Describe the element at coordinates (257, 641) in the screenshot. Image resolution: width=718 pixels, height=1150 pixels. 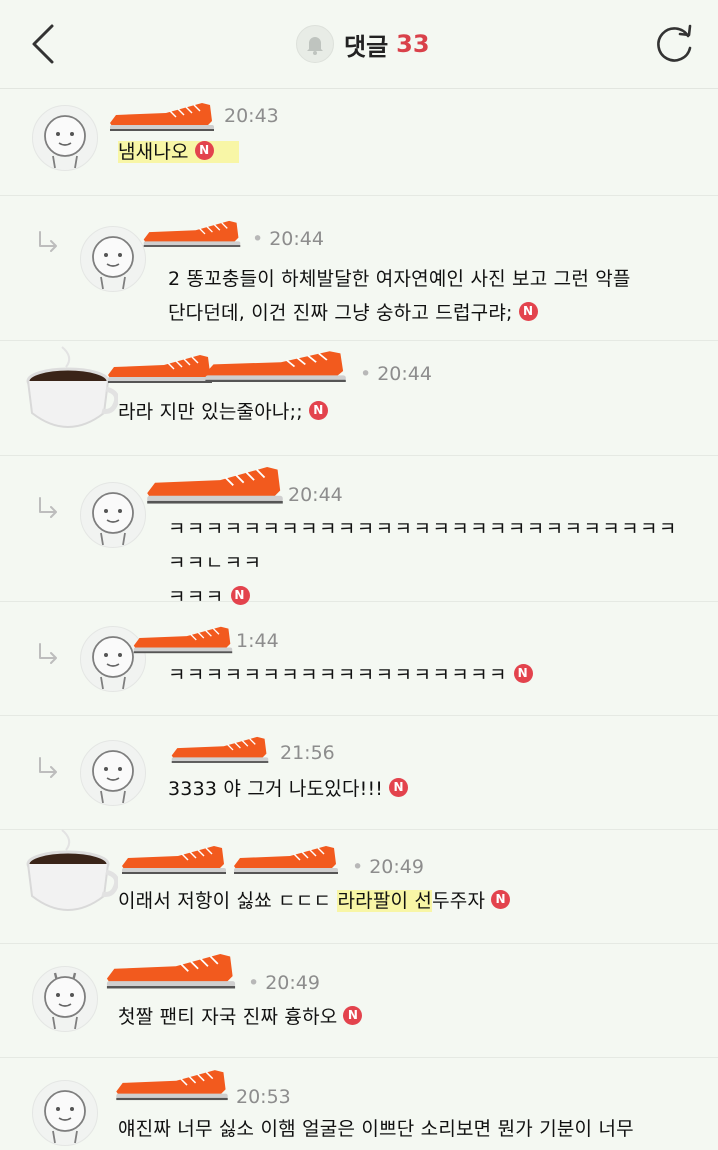
I see `comment-time: 1:44` at that location.